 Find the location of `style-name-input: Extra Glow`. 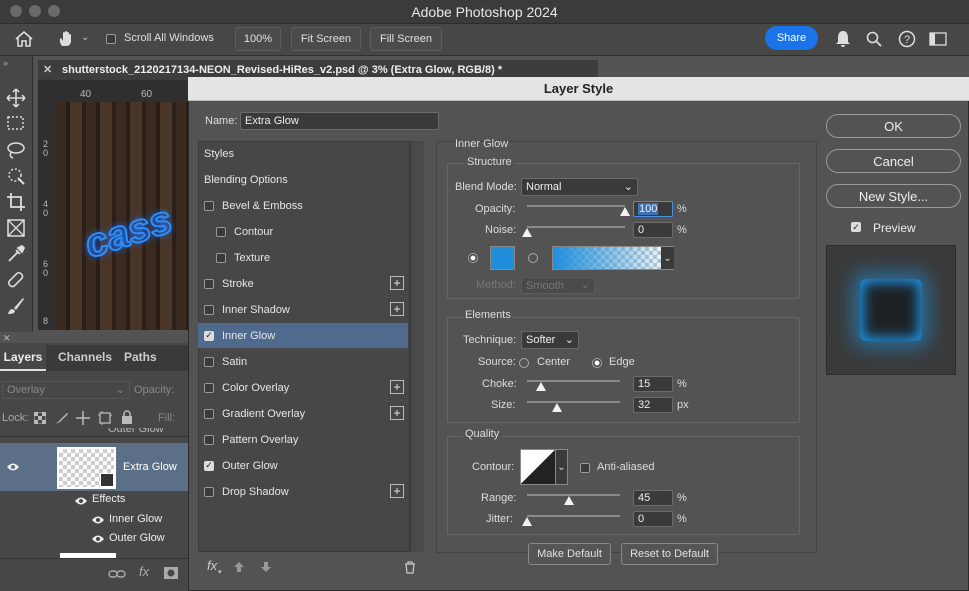

style-name-input: Extra Glow is located at coordinates (339, 121).